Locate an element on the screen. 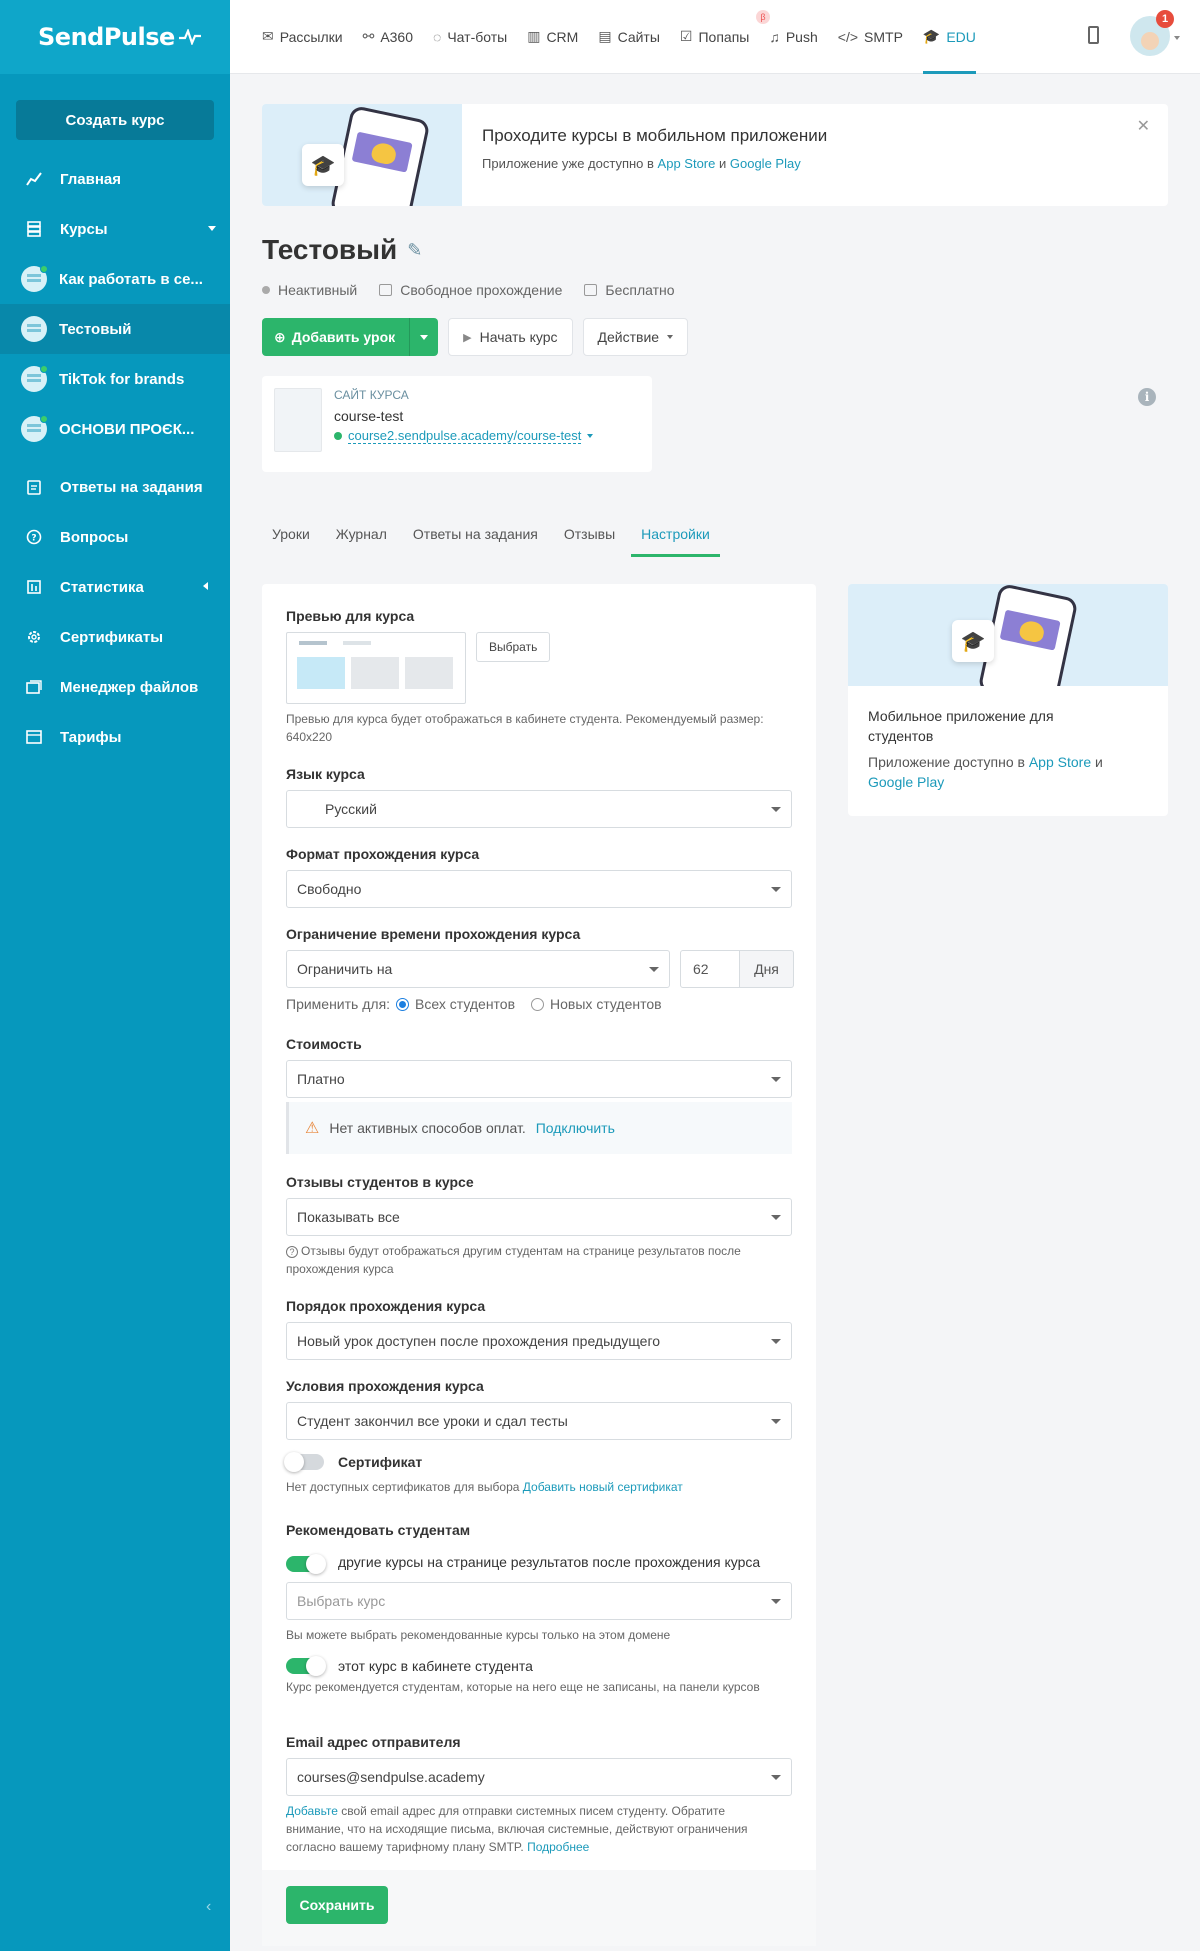  sidebar-item-courses: Курсы is located at coordinates (115, 229).